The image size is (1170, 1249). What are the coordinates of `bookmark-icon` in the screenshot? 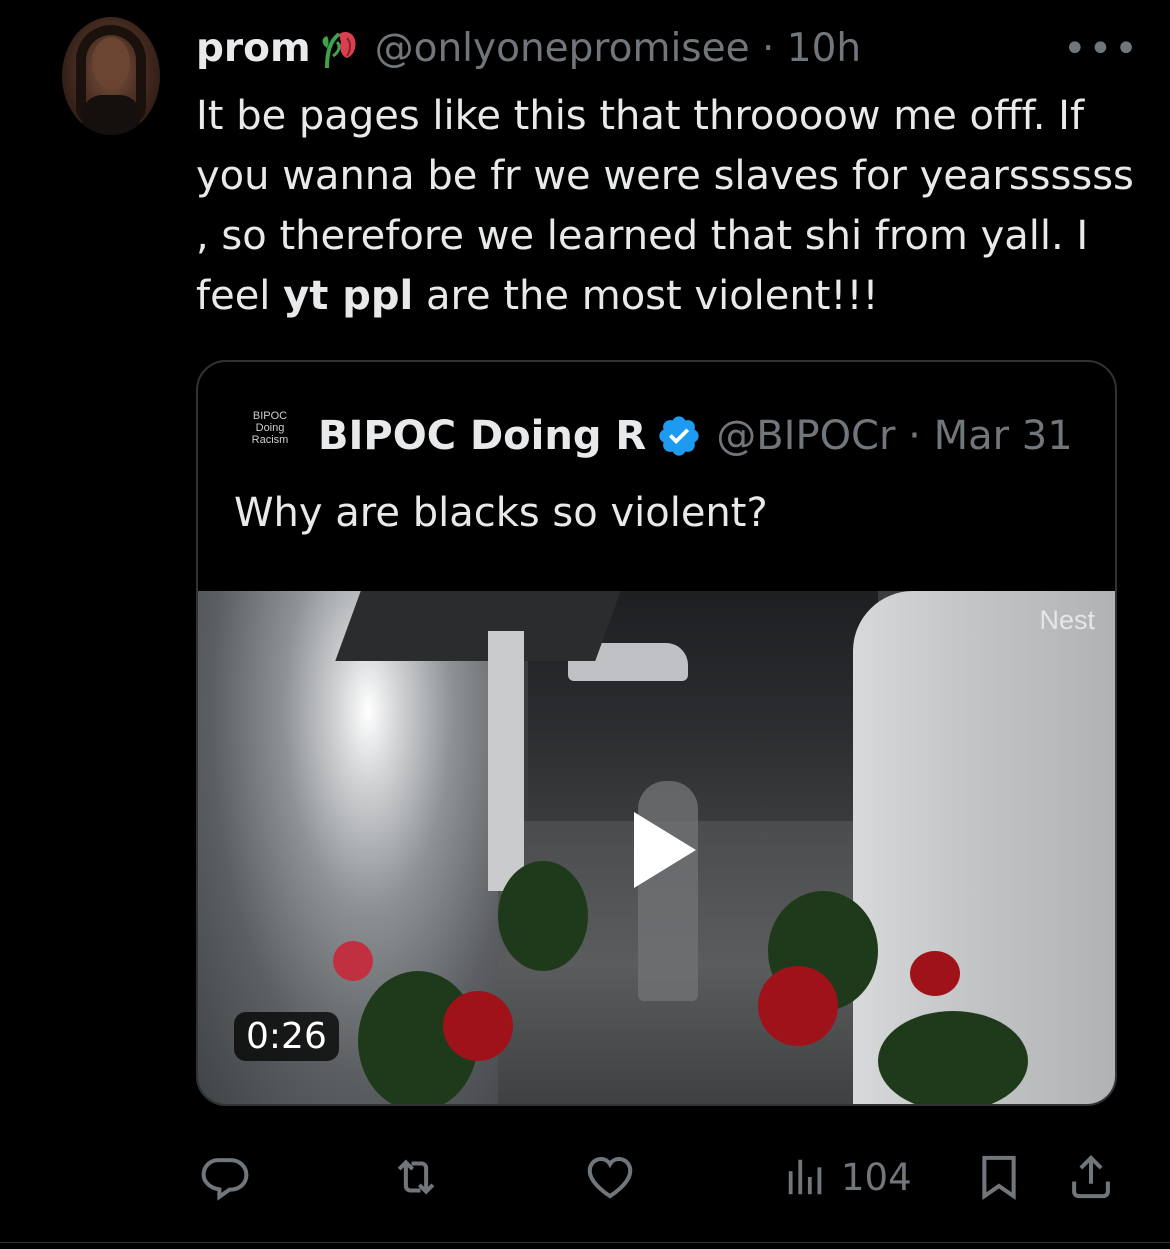 It's located at (999, 1177).